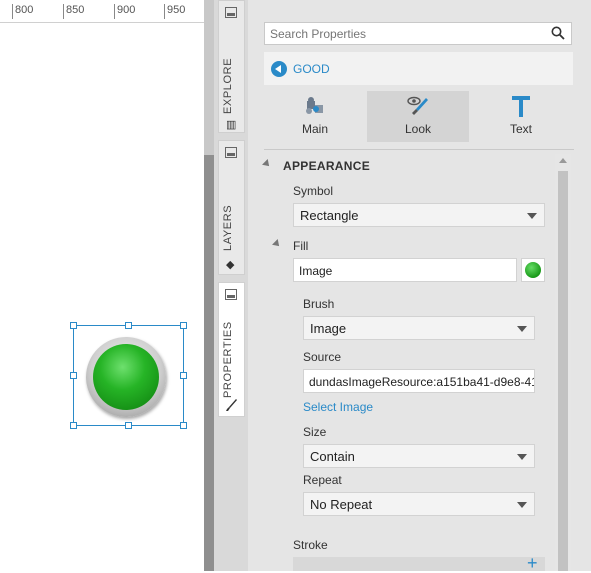 The height and width of the screenshot is (573, 591). What do you see at coordinates (75, 10) in the screenshot?
I see `ruler-label-850: 850` at bounding box center [75, 10].